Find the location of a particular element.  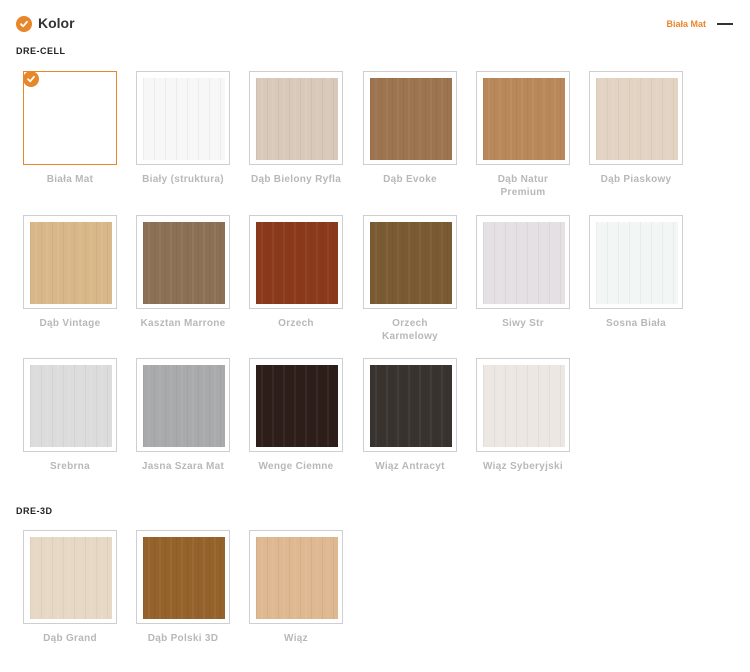

swatch-jasna-szara-mat: Jasna Szara Mat is located at coordinates (183, 415).